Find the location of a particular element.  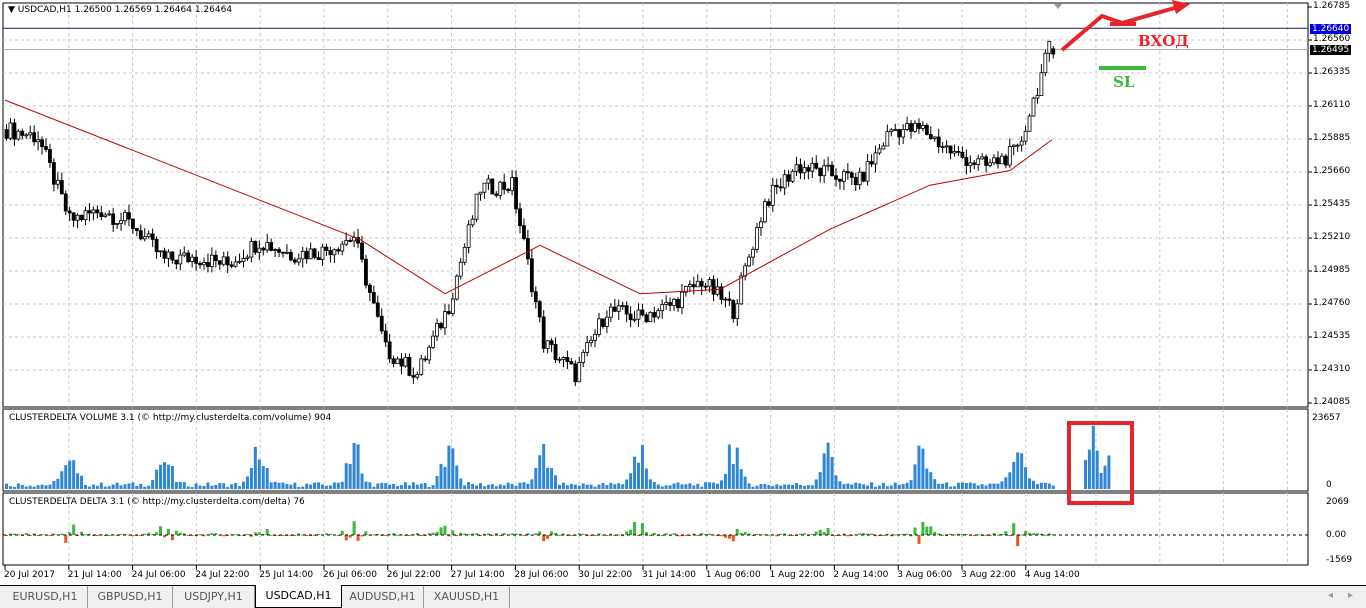

scroll-left-icon: ◂ is located at coordinates (1330, 595).